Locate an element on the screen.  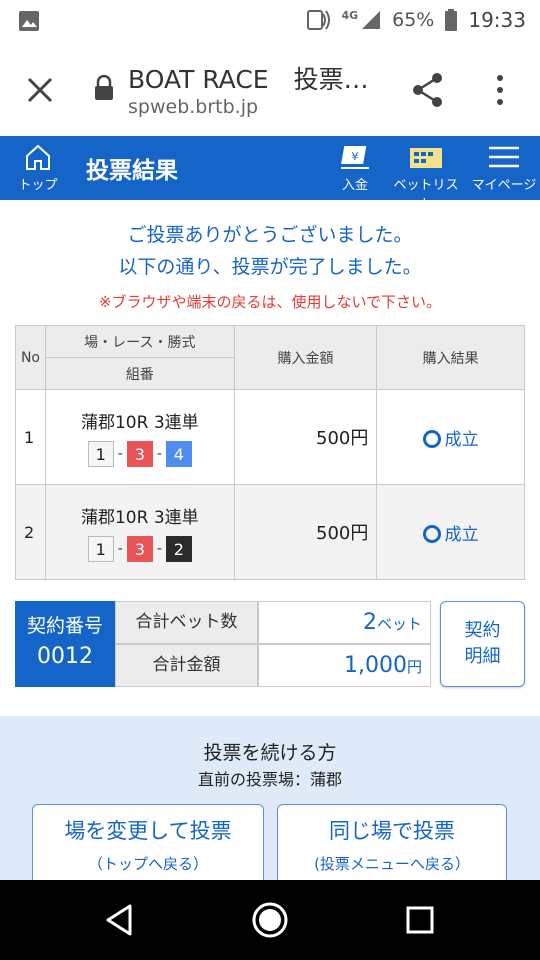
share-icon is located at coordinates (428, 90).